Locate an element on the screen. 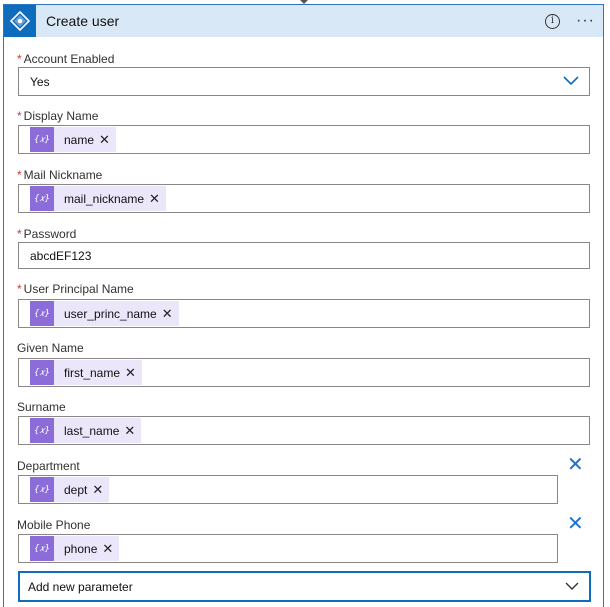  more-options-icon: ··· is located at coordinates (585, 21).